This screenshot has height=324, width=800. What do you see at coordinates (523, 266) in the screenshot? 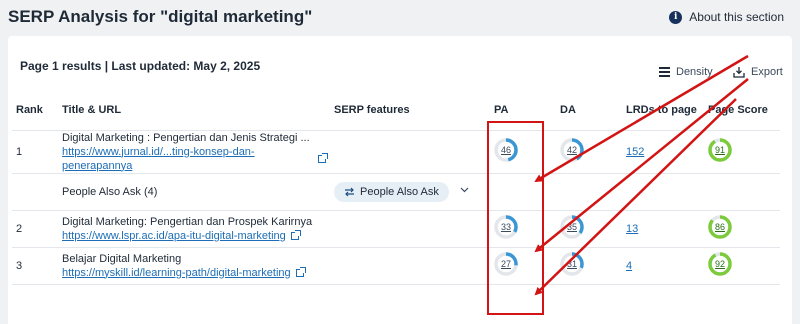
I see `pa-cell: 27` at bounding box center [523, 266].